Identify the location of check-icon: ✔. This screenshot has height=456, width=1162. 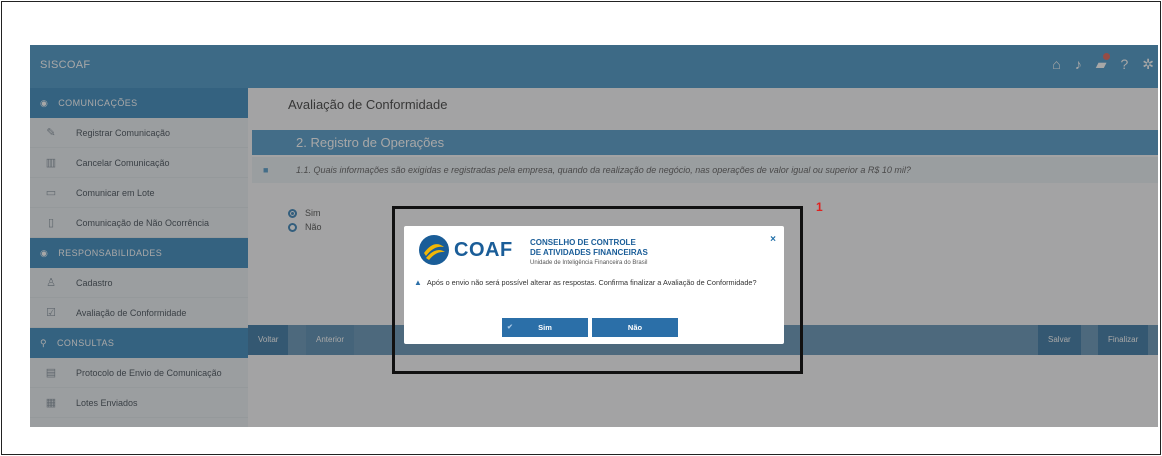
(510, 327).